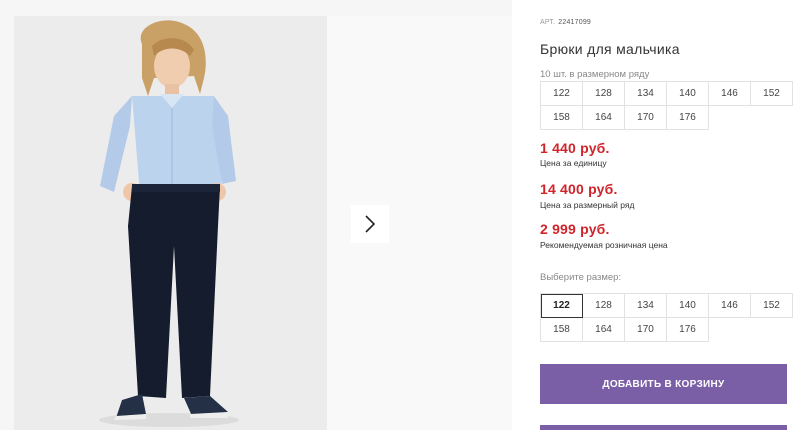 The image size is (800, 430). Describe the element at coordinates (646, 118) in the screenshot. I see `pack-size-cell: 170` at that location.